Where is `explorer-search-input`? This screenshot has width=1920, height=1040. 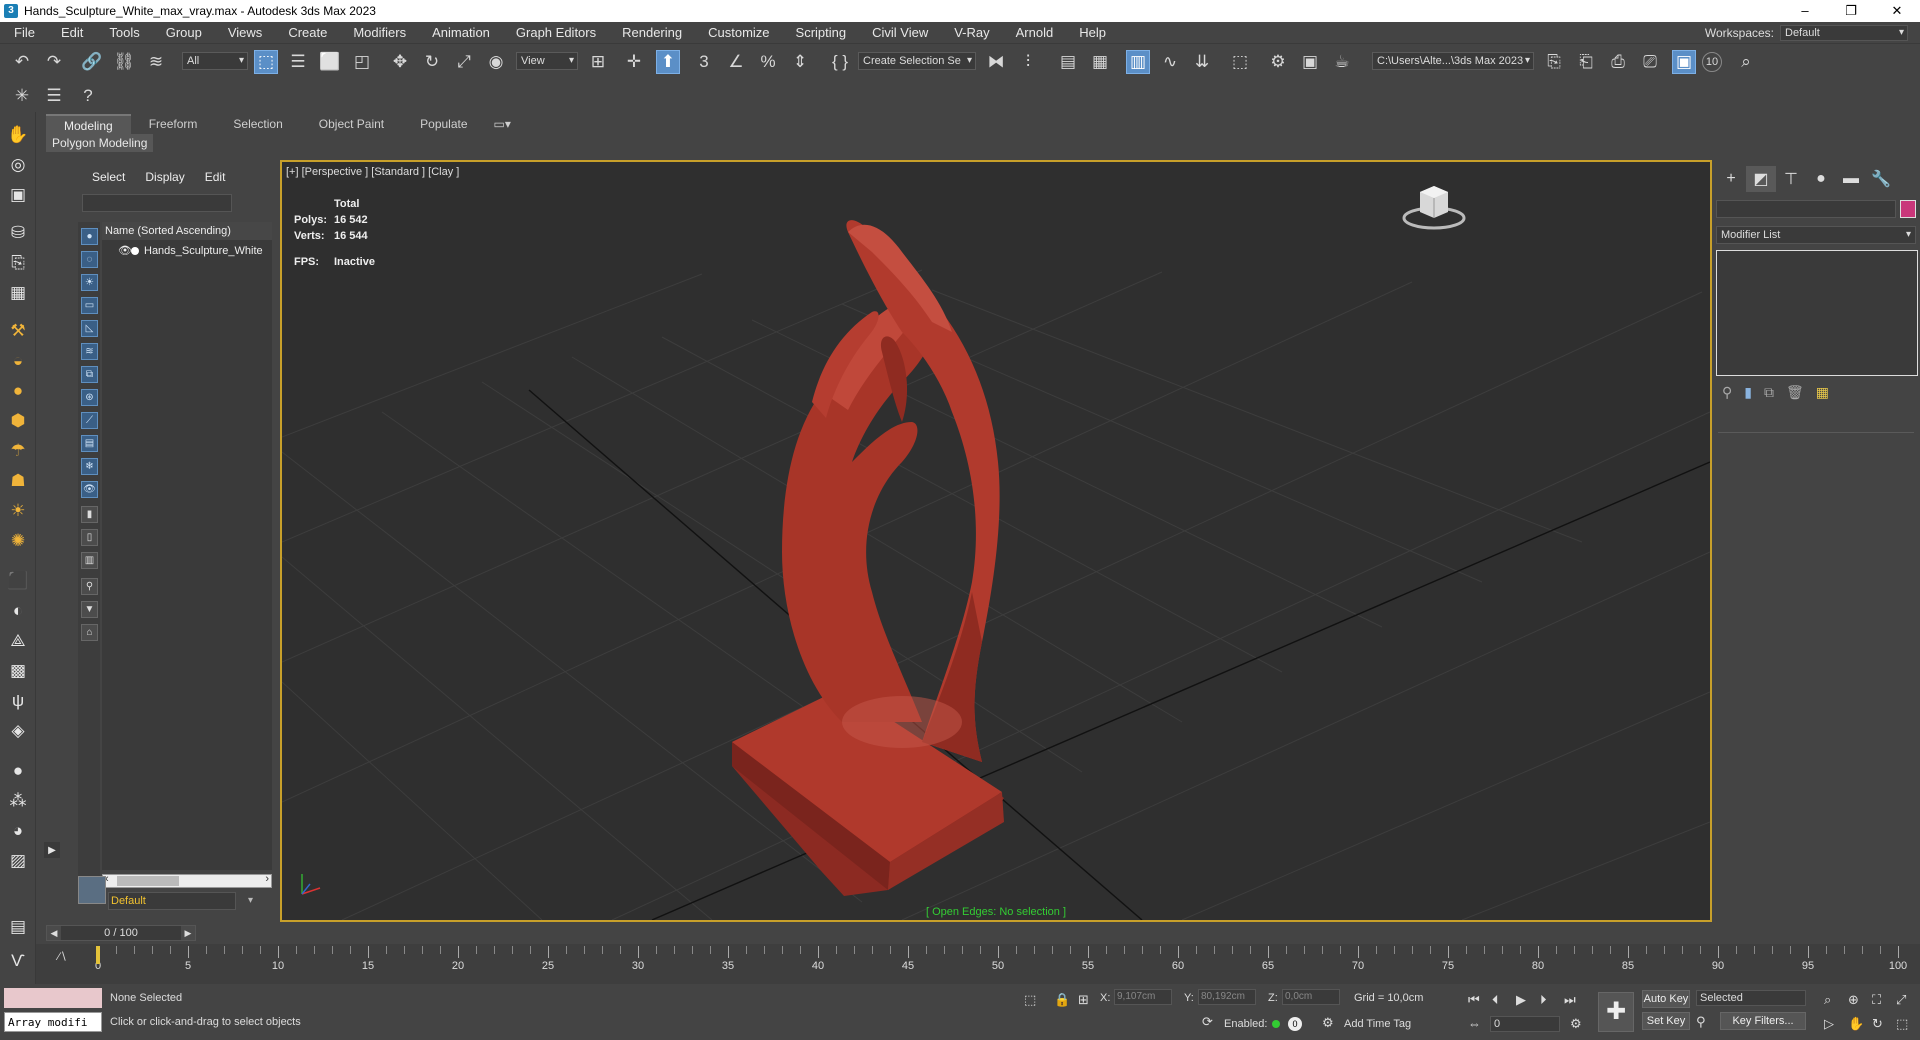
explorer-search-input is located at coordinates (157, 203).